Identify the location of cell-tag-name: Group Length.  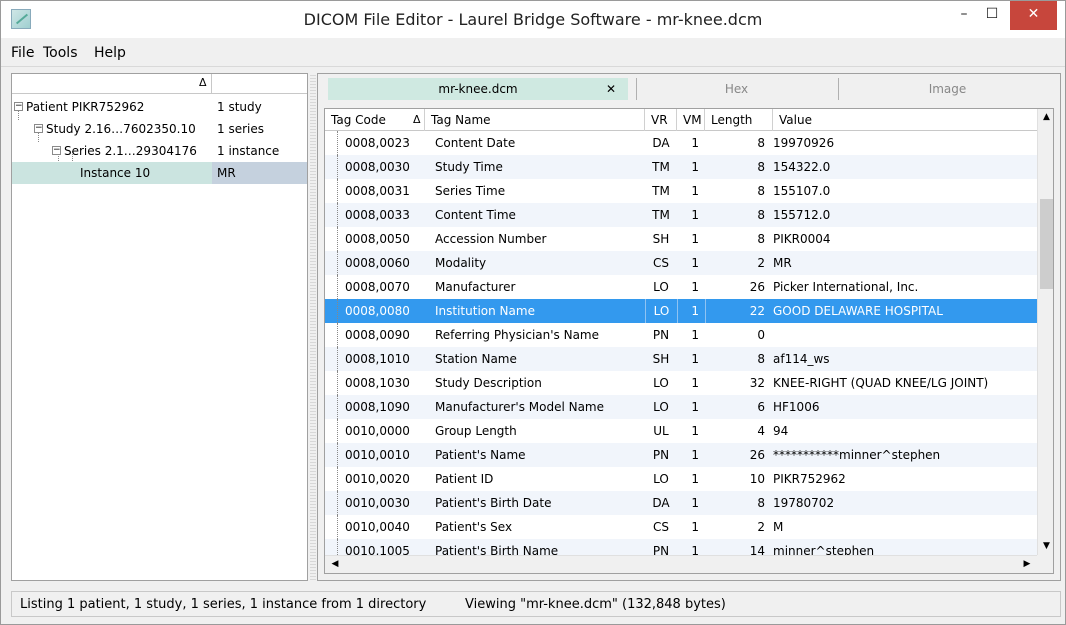
(540, 431).